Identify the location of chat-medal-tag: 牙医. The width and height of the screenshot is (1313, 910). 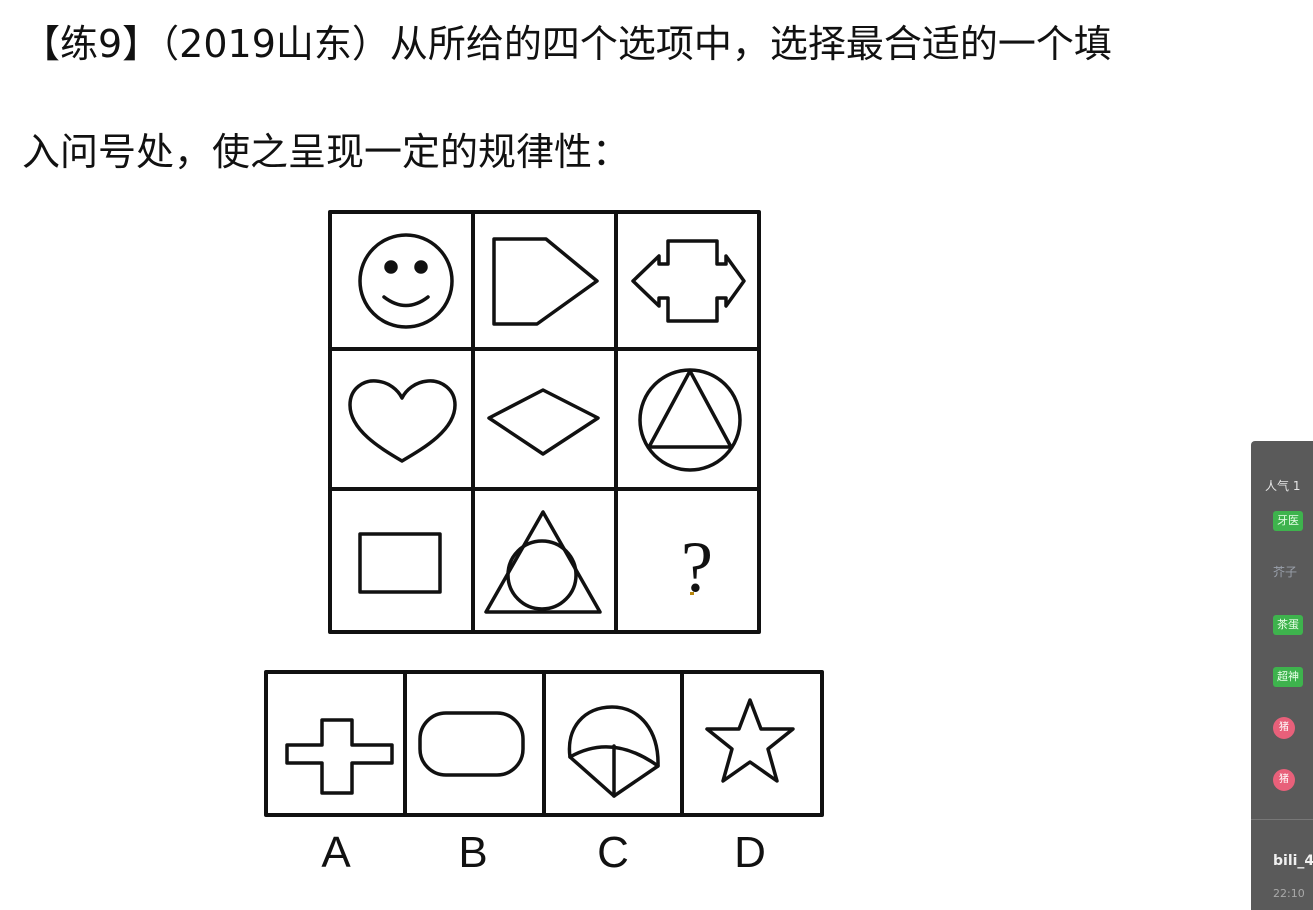
(1288, 521).